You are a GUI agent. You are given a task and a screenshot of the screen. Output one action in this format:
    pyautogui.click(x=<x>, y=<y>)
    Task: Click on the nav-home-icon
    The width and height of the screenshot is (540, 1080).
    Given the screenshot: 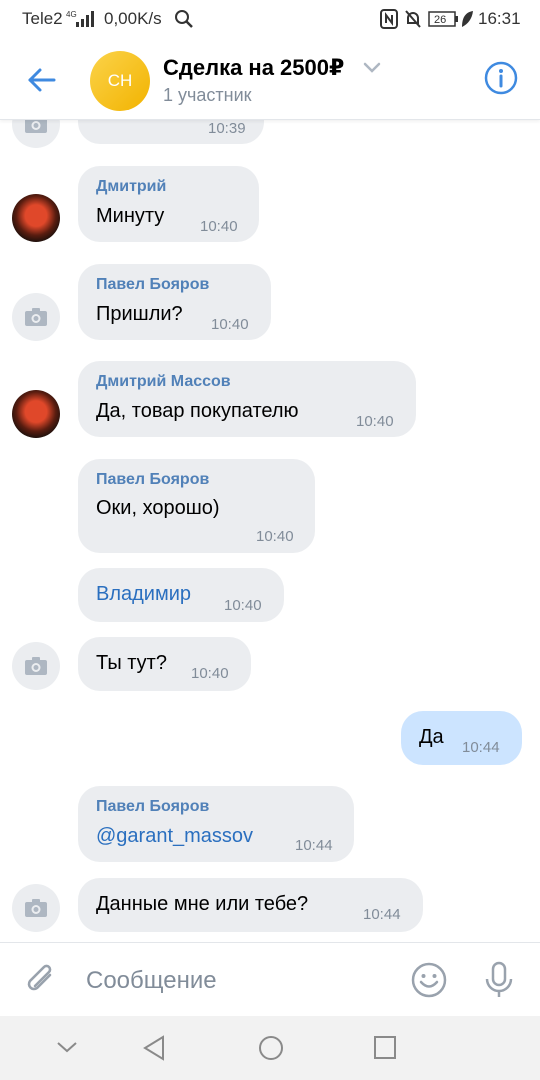 What is the action you would take?
    pyautogui.click(x=271, y=1048)
    